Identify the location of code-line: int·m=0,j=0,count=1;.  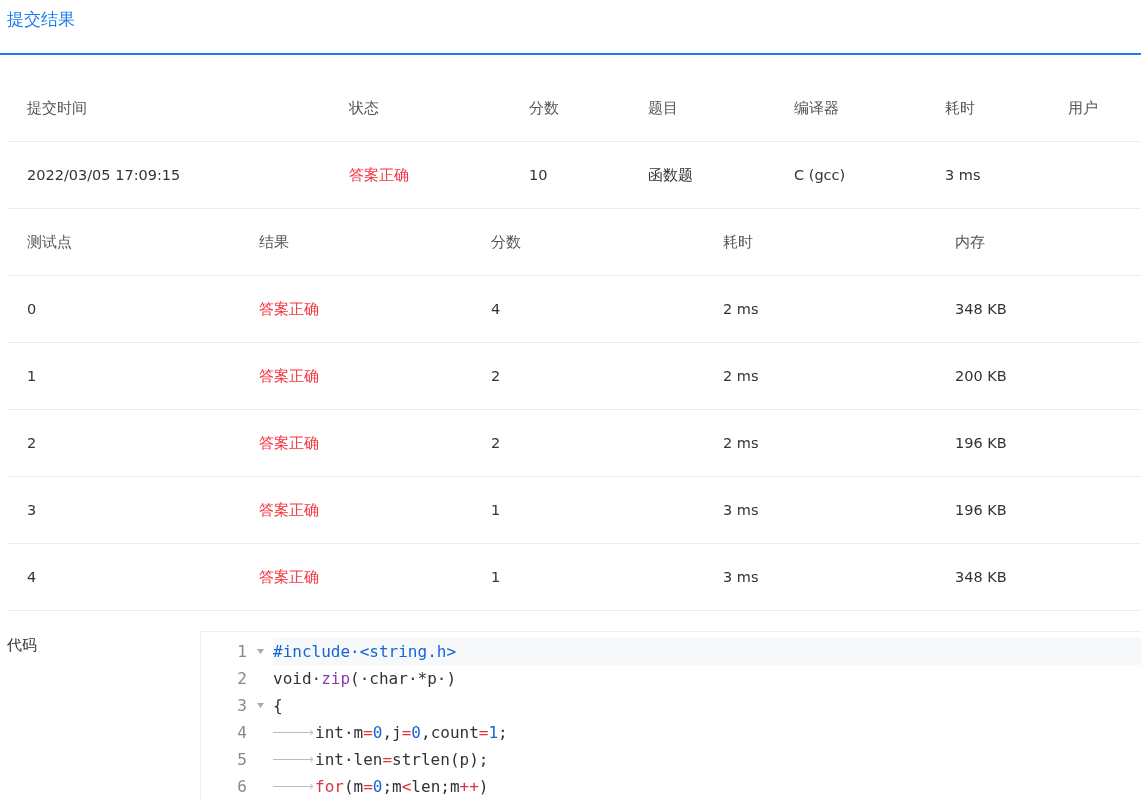
(411, 733).